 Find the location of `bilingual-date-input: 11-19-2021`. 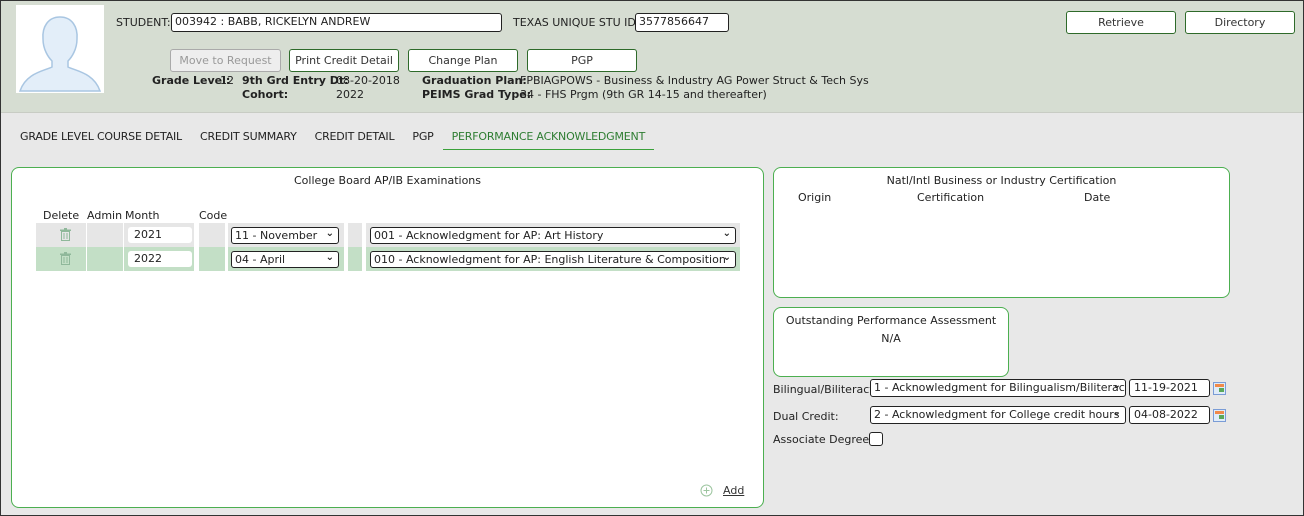

bilingual-date-input: 11-19-2021 is located at coordinates (1169, 388).